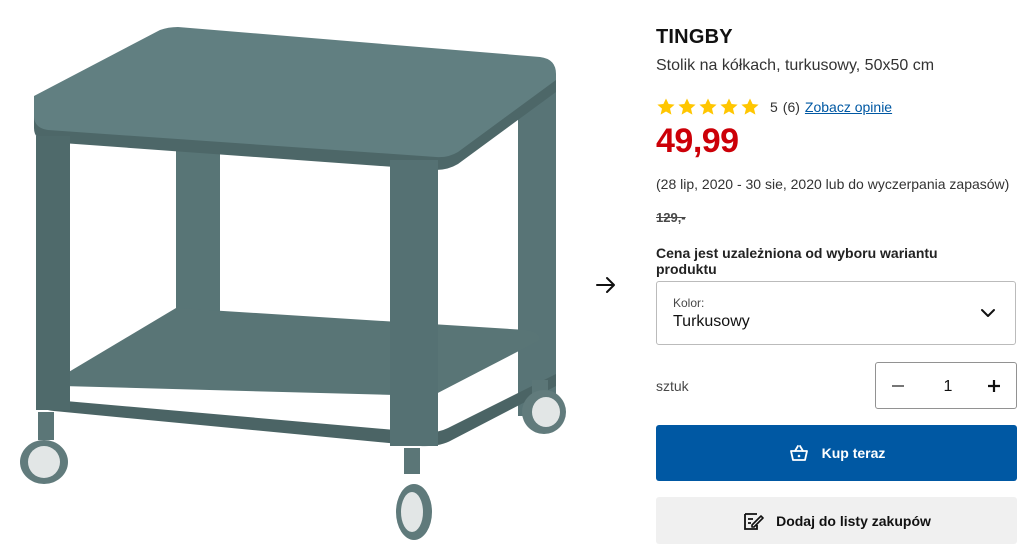 The width and height of the screenshot is (1024, 544). I want to click on chevron-down-icon, so click(988, 313).